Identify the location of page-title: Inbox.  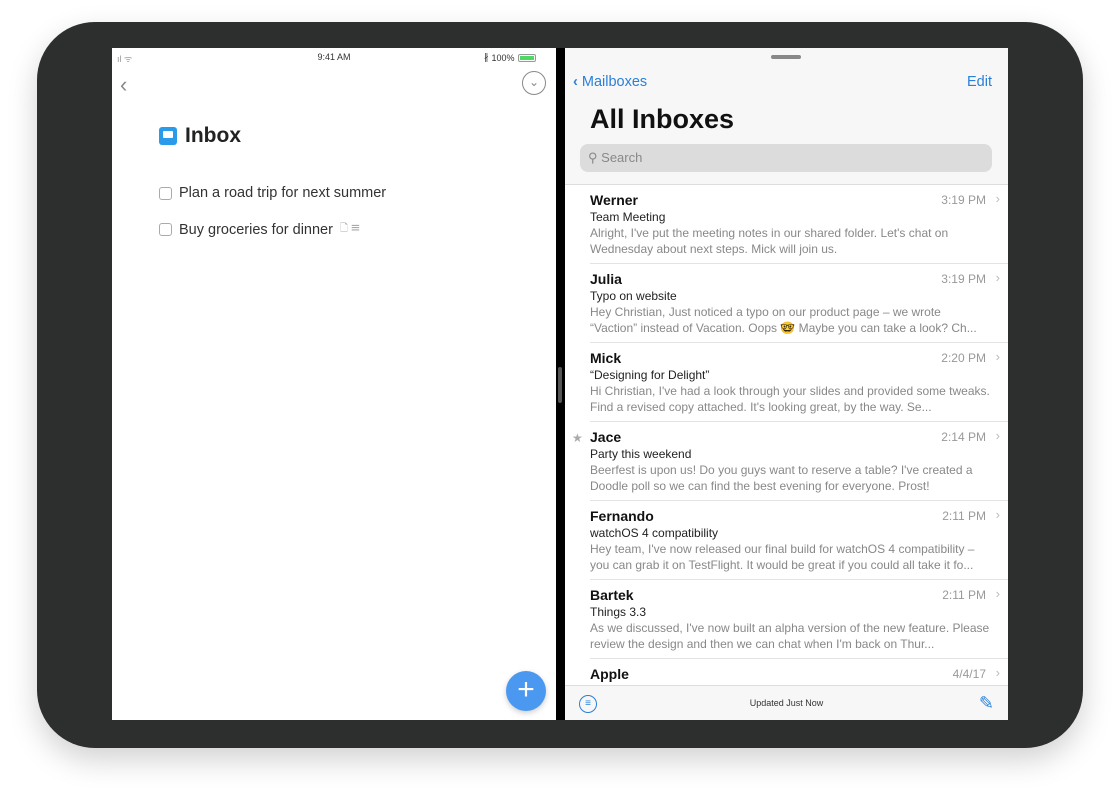
(200, 136).